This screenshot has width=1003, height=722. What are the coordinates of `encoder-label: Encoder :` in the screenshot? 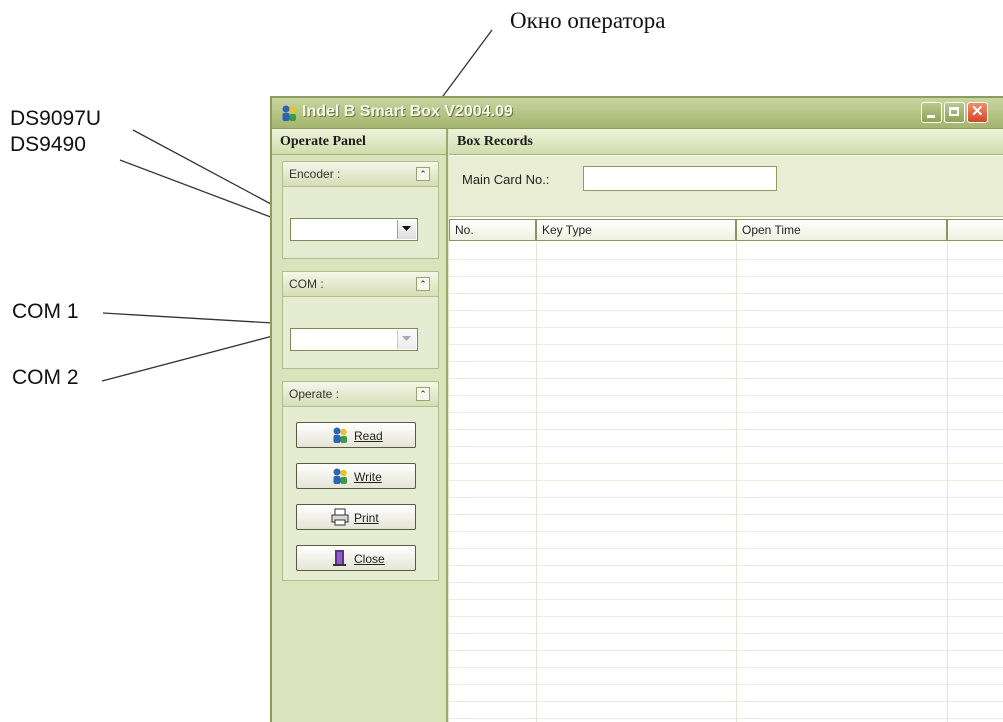 It's located at (315, 174).